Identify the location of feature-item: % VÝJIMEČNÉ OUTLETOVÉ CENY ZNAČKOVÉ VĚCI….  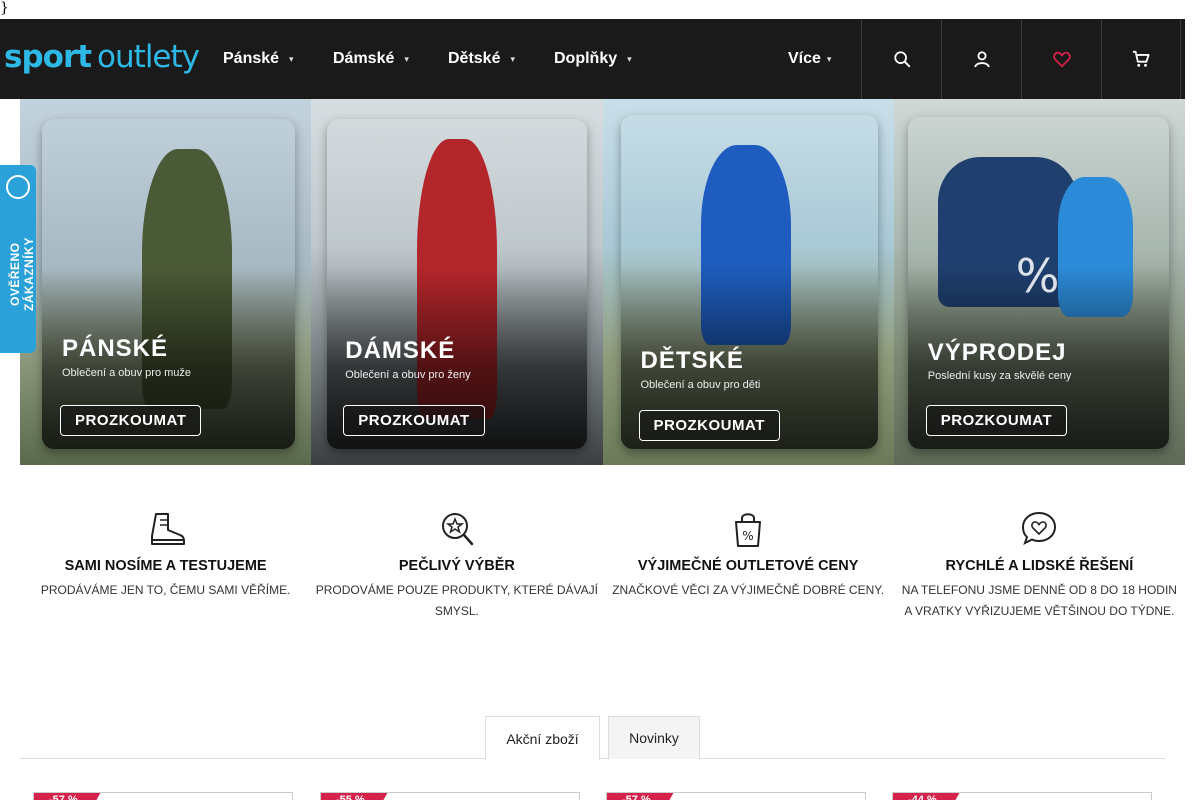
(748, 566).